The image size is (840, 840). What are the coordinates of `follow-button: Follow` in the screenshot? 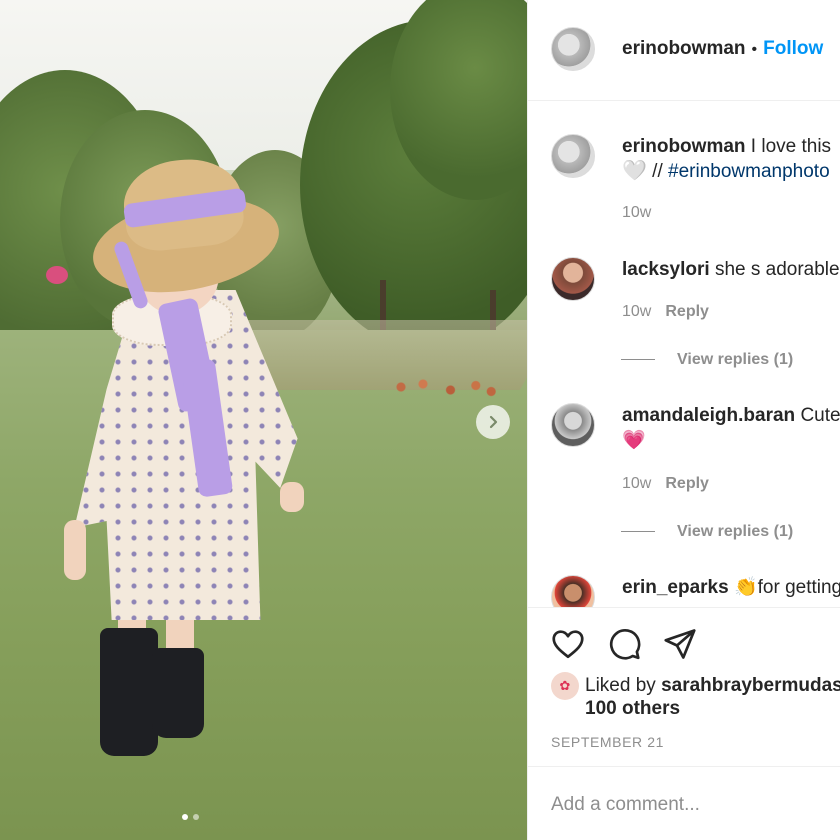 It's located at (793, 48).